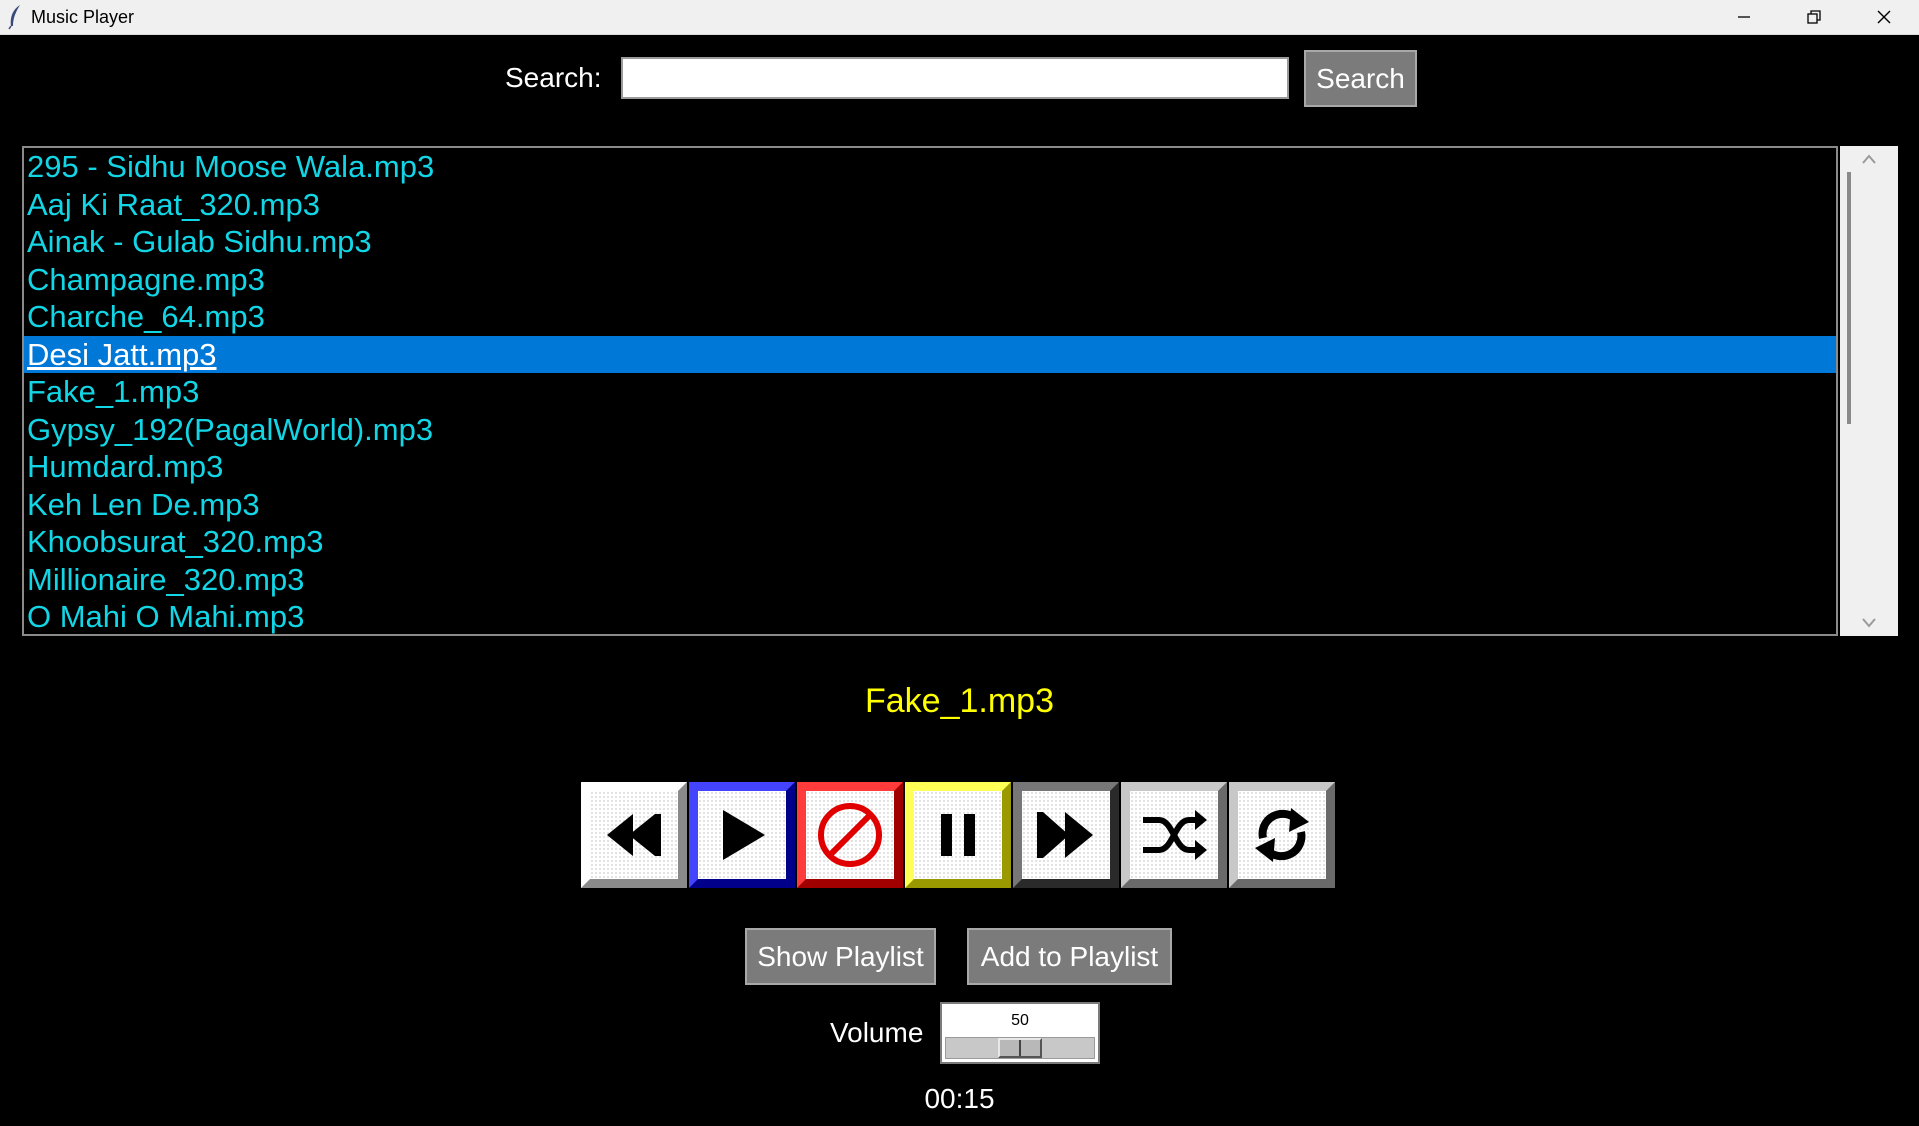 Image resolution: width=1919 pixels, height=1126 pixels. I want to click on next-button, so click(1066, 835).